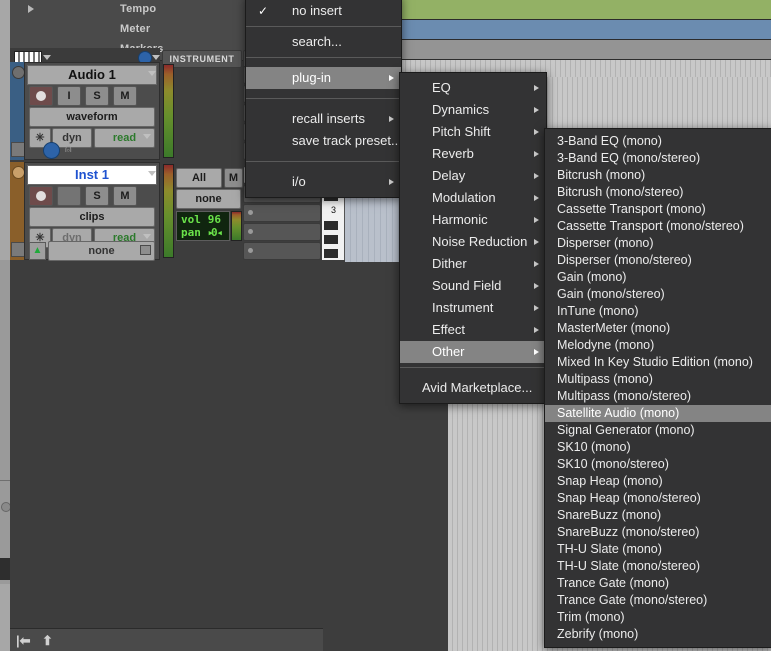 The height and width of the screenshot is (651, 771). What do you see at coordinates (658, 243) in the screenshot?
I see `menu-item-plugin: Disperser (mono)` at bounding box center [658, 243].